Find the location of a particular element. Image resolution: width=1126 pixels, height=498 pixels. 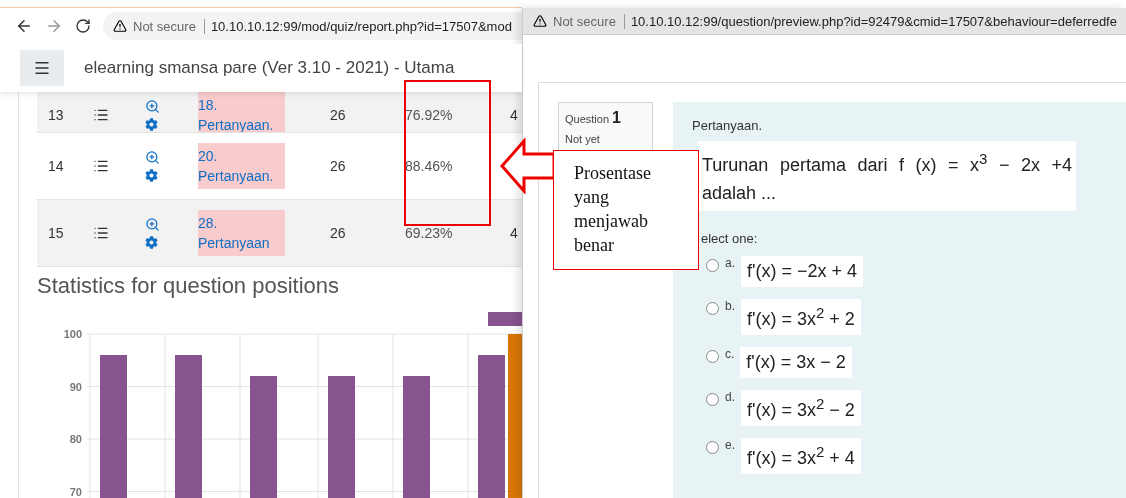

table-cell-text: 13 is located at coordinates (56, 115).